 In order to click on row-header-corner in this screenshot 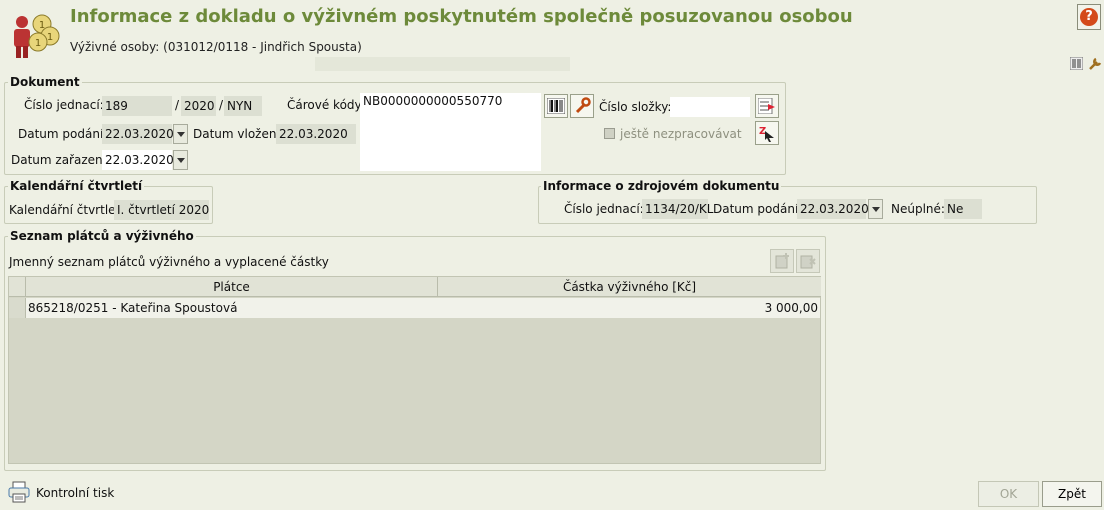, I will do `click(17, 287)`.